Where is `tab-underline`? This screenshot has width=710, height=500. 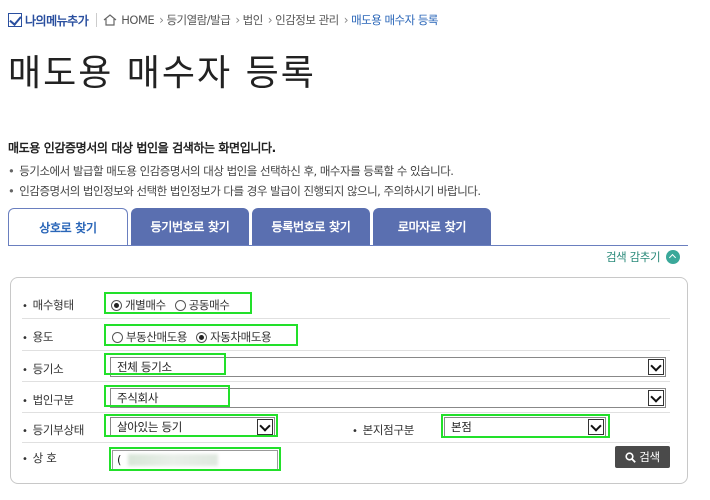 tab-underline is located at coordinates (348, 245).